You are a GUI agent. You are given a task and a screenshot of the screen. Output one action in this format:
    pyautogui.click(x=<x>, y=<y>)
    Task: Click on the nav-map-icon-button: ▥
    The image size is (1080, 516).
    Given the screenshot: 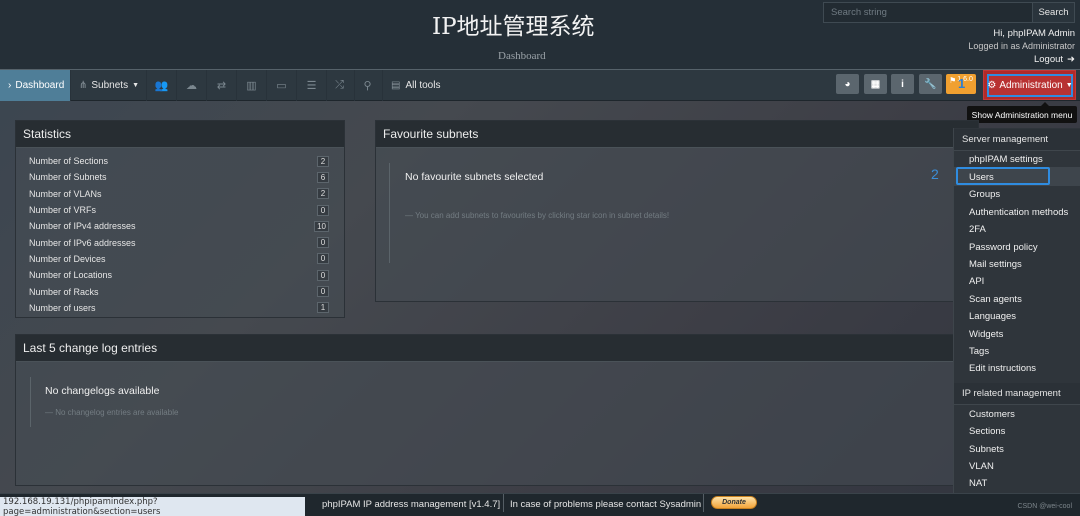 What is the action you would take?
    pyautogui.click(x=252, y=85)
    